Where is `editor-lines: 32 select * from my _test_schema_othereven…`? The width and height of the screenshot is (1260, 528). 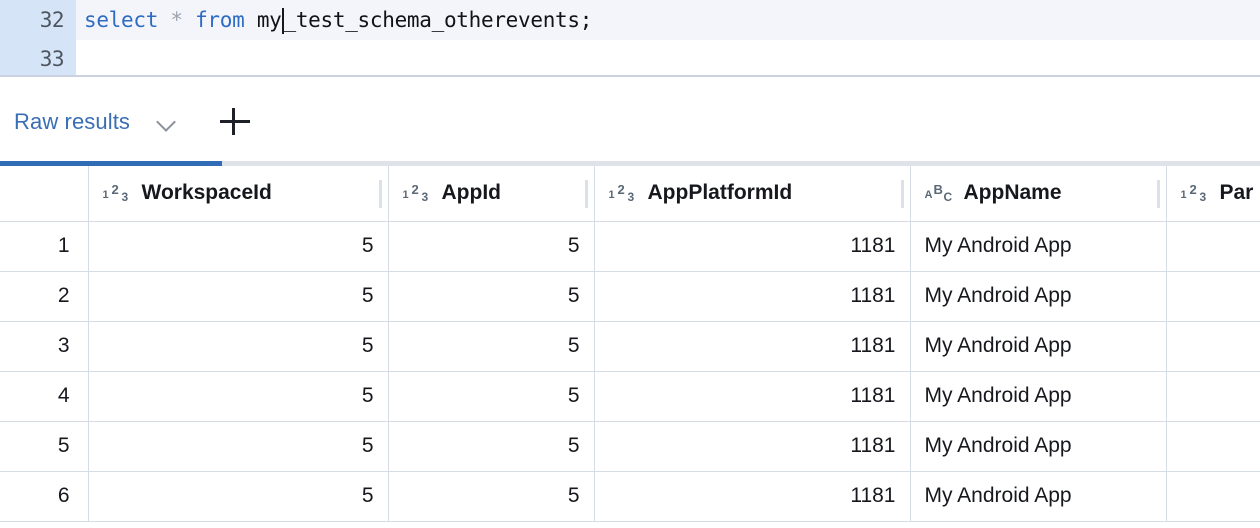 editor-lines: 32 select * from my _test_schema_othereven… is located at coordinates (630, 37).